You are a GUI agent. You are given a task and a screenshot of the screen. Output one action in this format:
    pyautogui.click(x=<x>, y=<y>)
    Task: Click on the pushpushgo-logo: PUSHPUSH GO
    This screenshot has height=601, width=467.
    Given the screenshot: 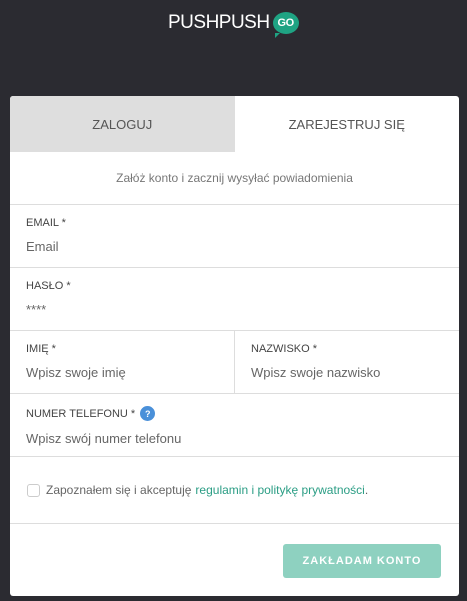 What is the action you would take?
    pyautogui.click(x=233, y=25)
    